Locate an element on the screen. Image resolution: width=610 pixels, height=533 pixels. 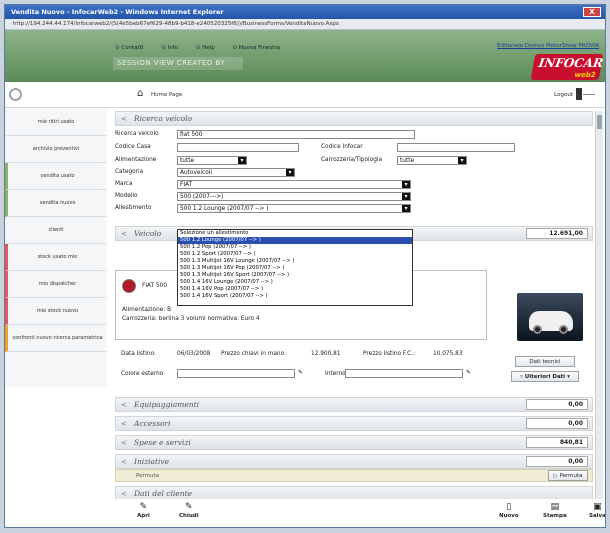
permuta-label: Permuta is located at coordinates (148, 476).